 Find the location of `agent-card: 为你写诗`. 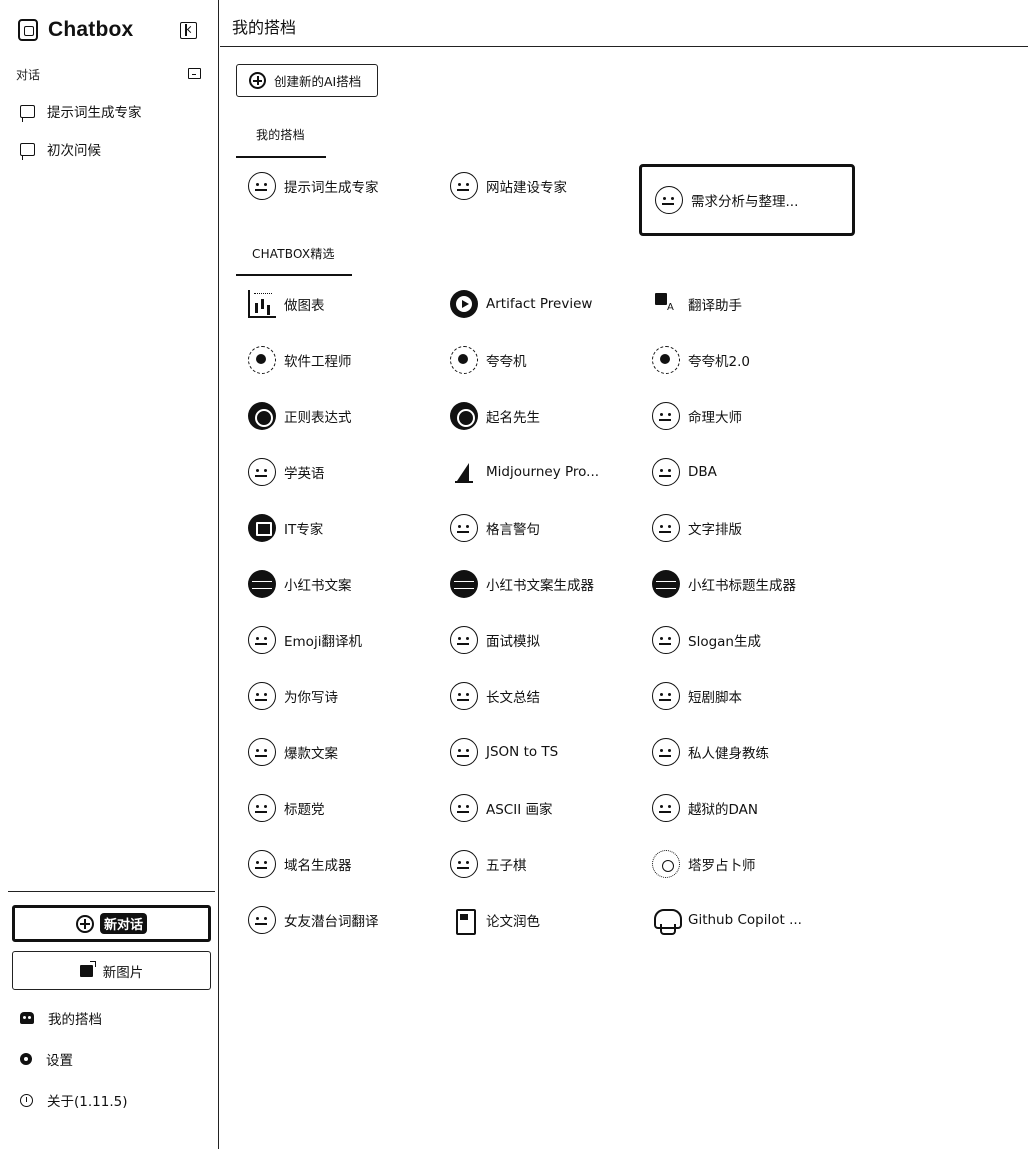

agent-card: 为你写诗 is located at coordinates (293, 696).